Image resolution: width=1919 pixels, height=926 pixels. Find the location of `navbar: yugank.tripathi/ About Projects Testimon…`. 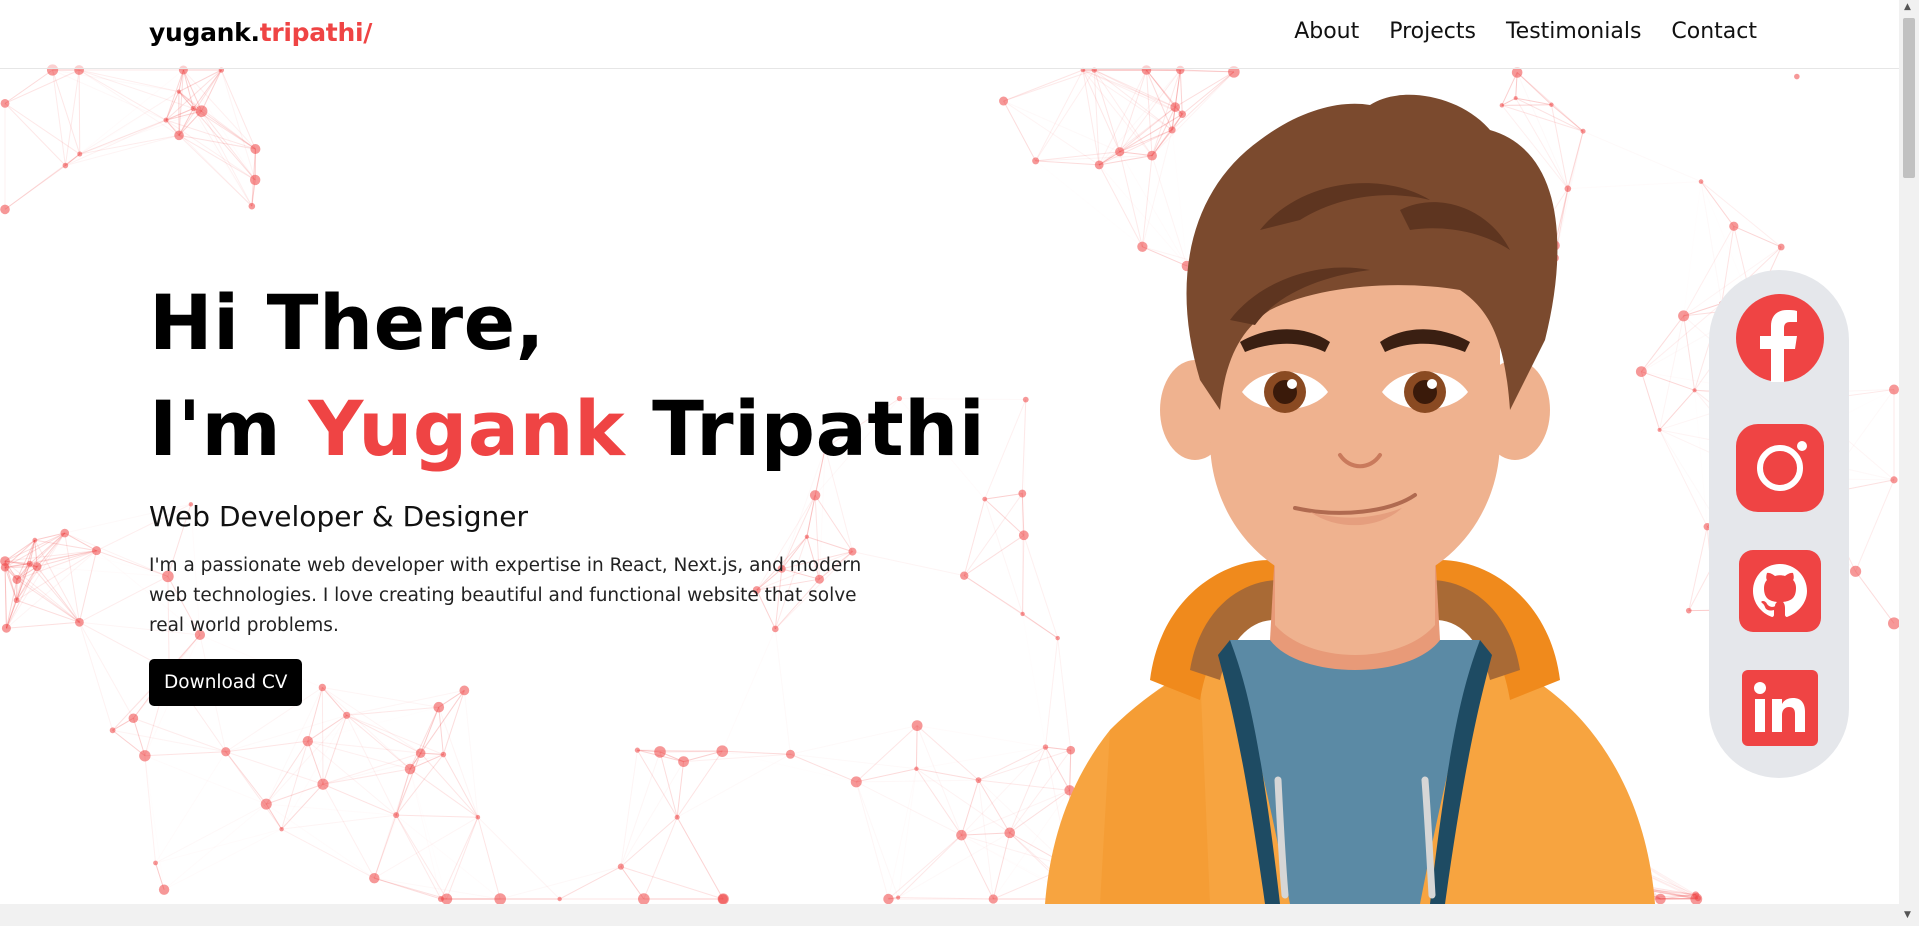

navbar: yugank.tripathi/ About Projects Testimon… is located at coordinates (949, 34).